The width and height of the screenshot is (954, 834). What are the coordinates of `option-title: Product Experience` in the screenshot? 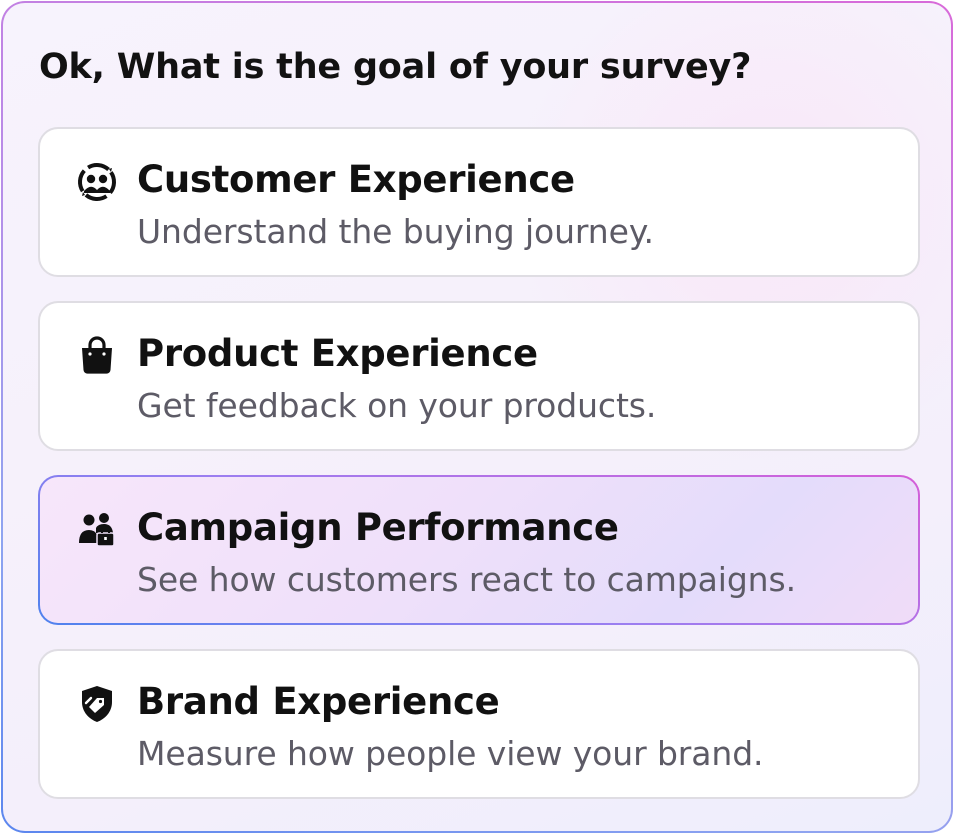 It's located at (337, 353).